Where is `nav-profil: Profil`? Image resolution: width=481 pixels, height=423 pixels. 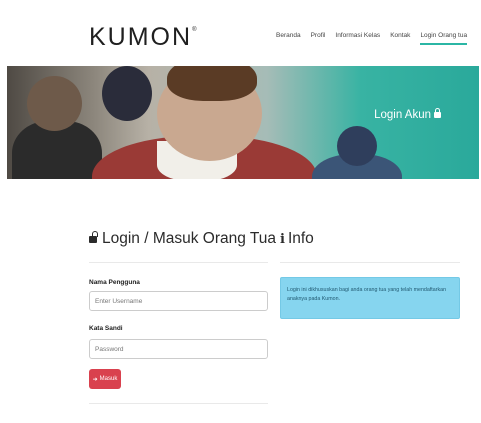 nav-profil: Profil is located at coordinates (318, 38).